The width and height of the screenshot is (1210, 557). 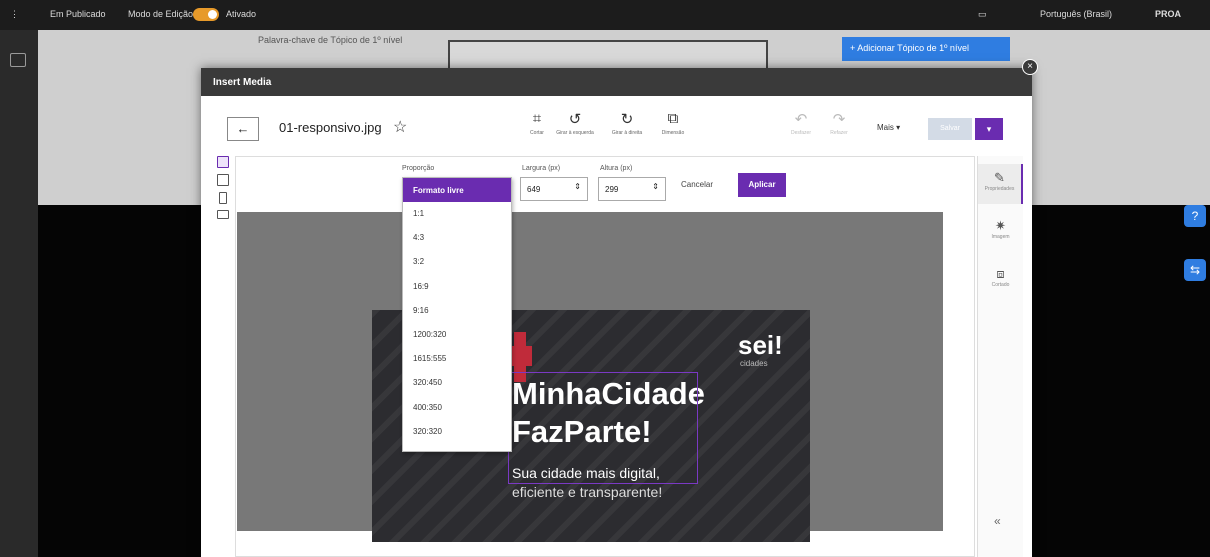 What do you see at coordinates (762, 185) in the screenshot?
I see `apply-crop-button: Aplicar` at bounding box center [762, 185].